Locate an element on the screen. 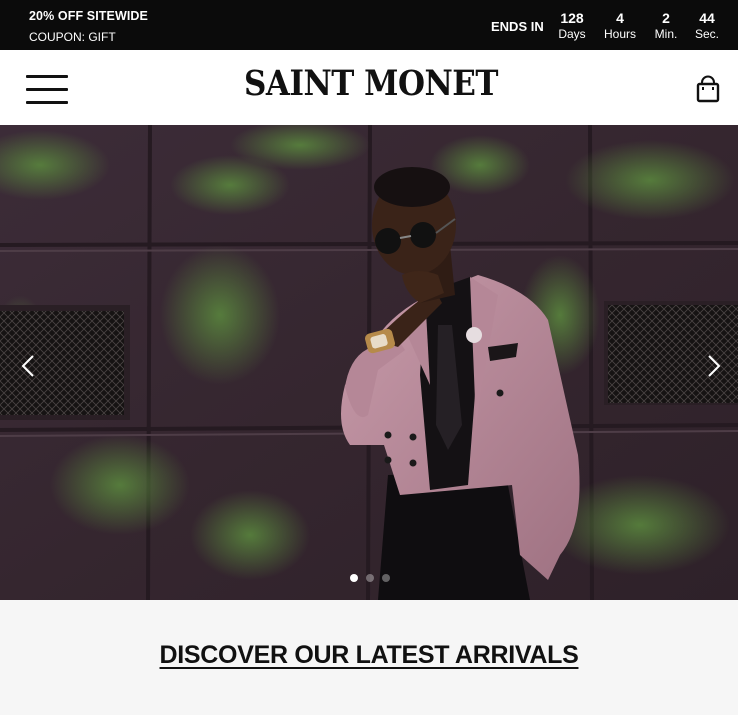  countdown-label: ENDS IN is located at coordinates (517, 26).